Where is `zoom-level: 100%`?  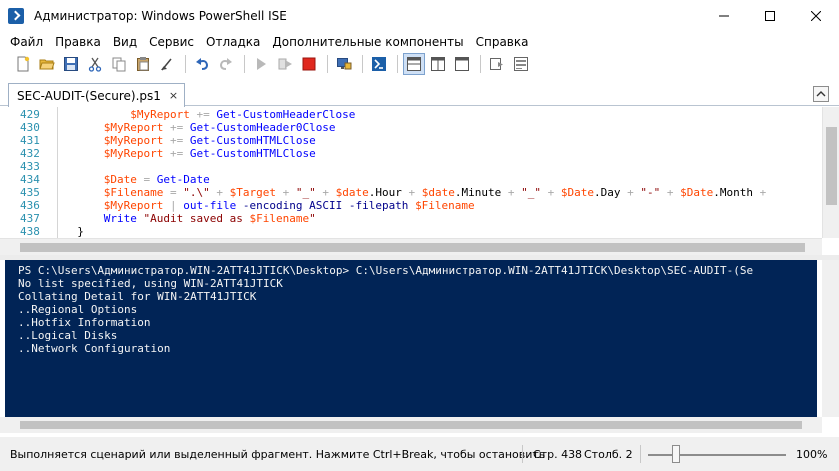 zoom-level: 100% is located at coordinates (812, 454).